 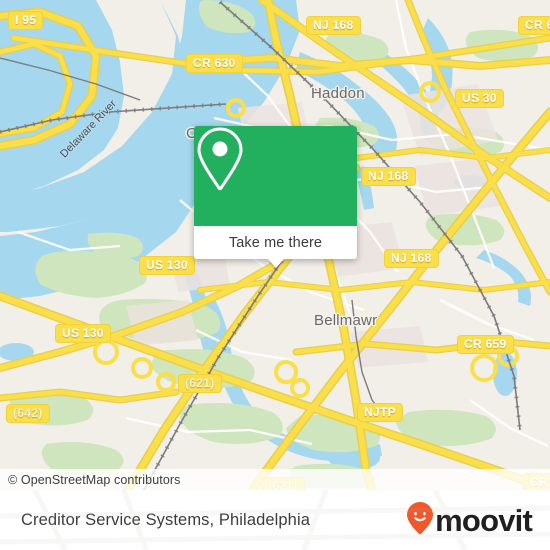 What do you see at coordinates (485, 344) in the screenshot?
I see `shield-cr-659: CR 659` at bounding box center [485, 344].